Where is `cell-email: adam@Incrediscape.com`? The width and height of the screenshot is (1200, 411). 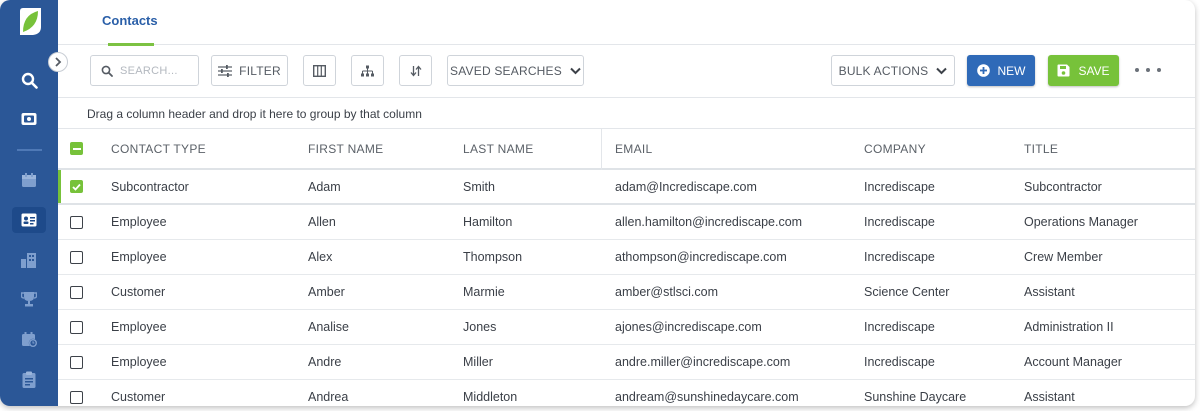
cell-email: adam@Incrediscape.com is located at coordinates (686, 186).